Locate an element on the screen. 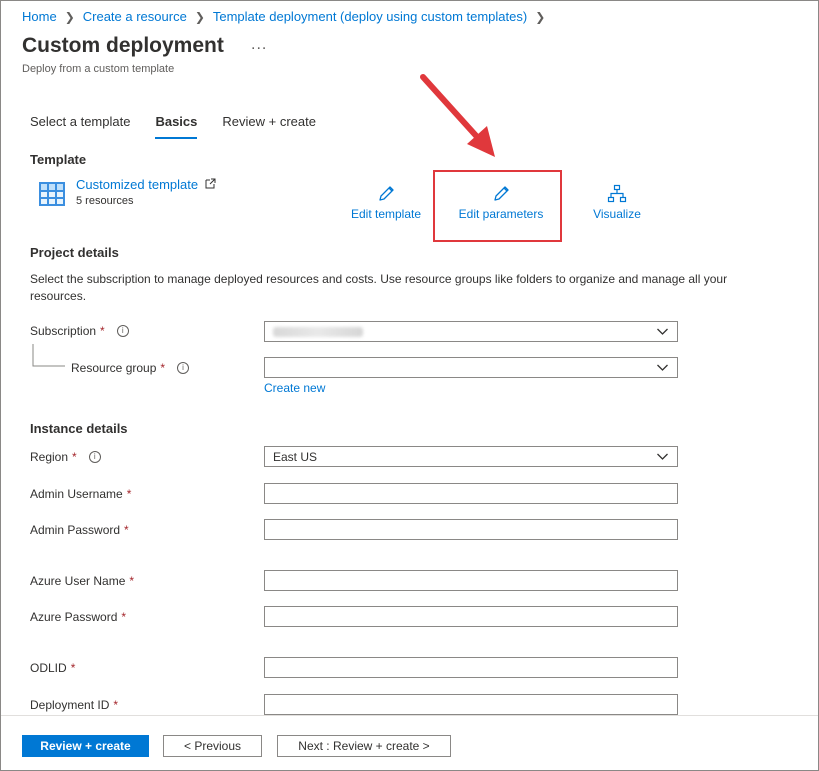 Image resolution: width=819 pixels, height=771 pixels. annotation-arrow-icon is located at coordinates (457, 115).